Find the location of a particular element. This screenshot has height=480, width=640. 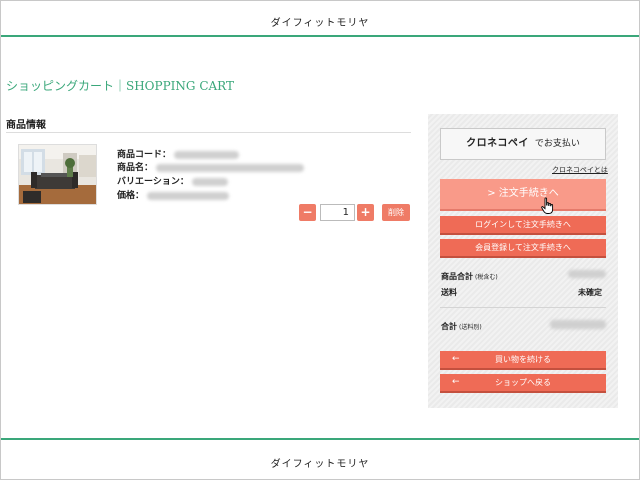

kuroneko-pay-suffix: でお支払い is located at coordinates (557, 144).